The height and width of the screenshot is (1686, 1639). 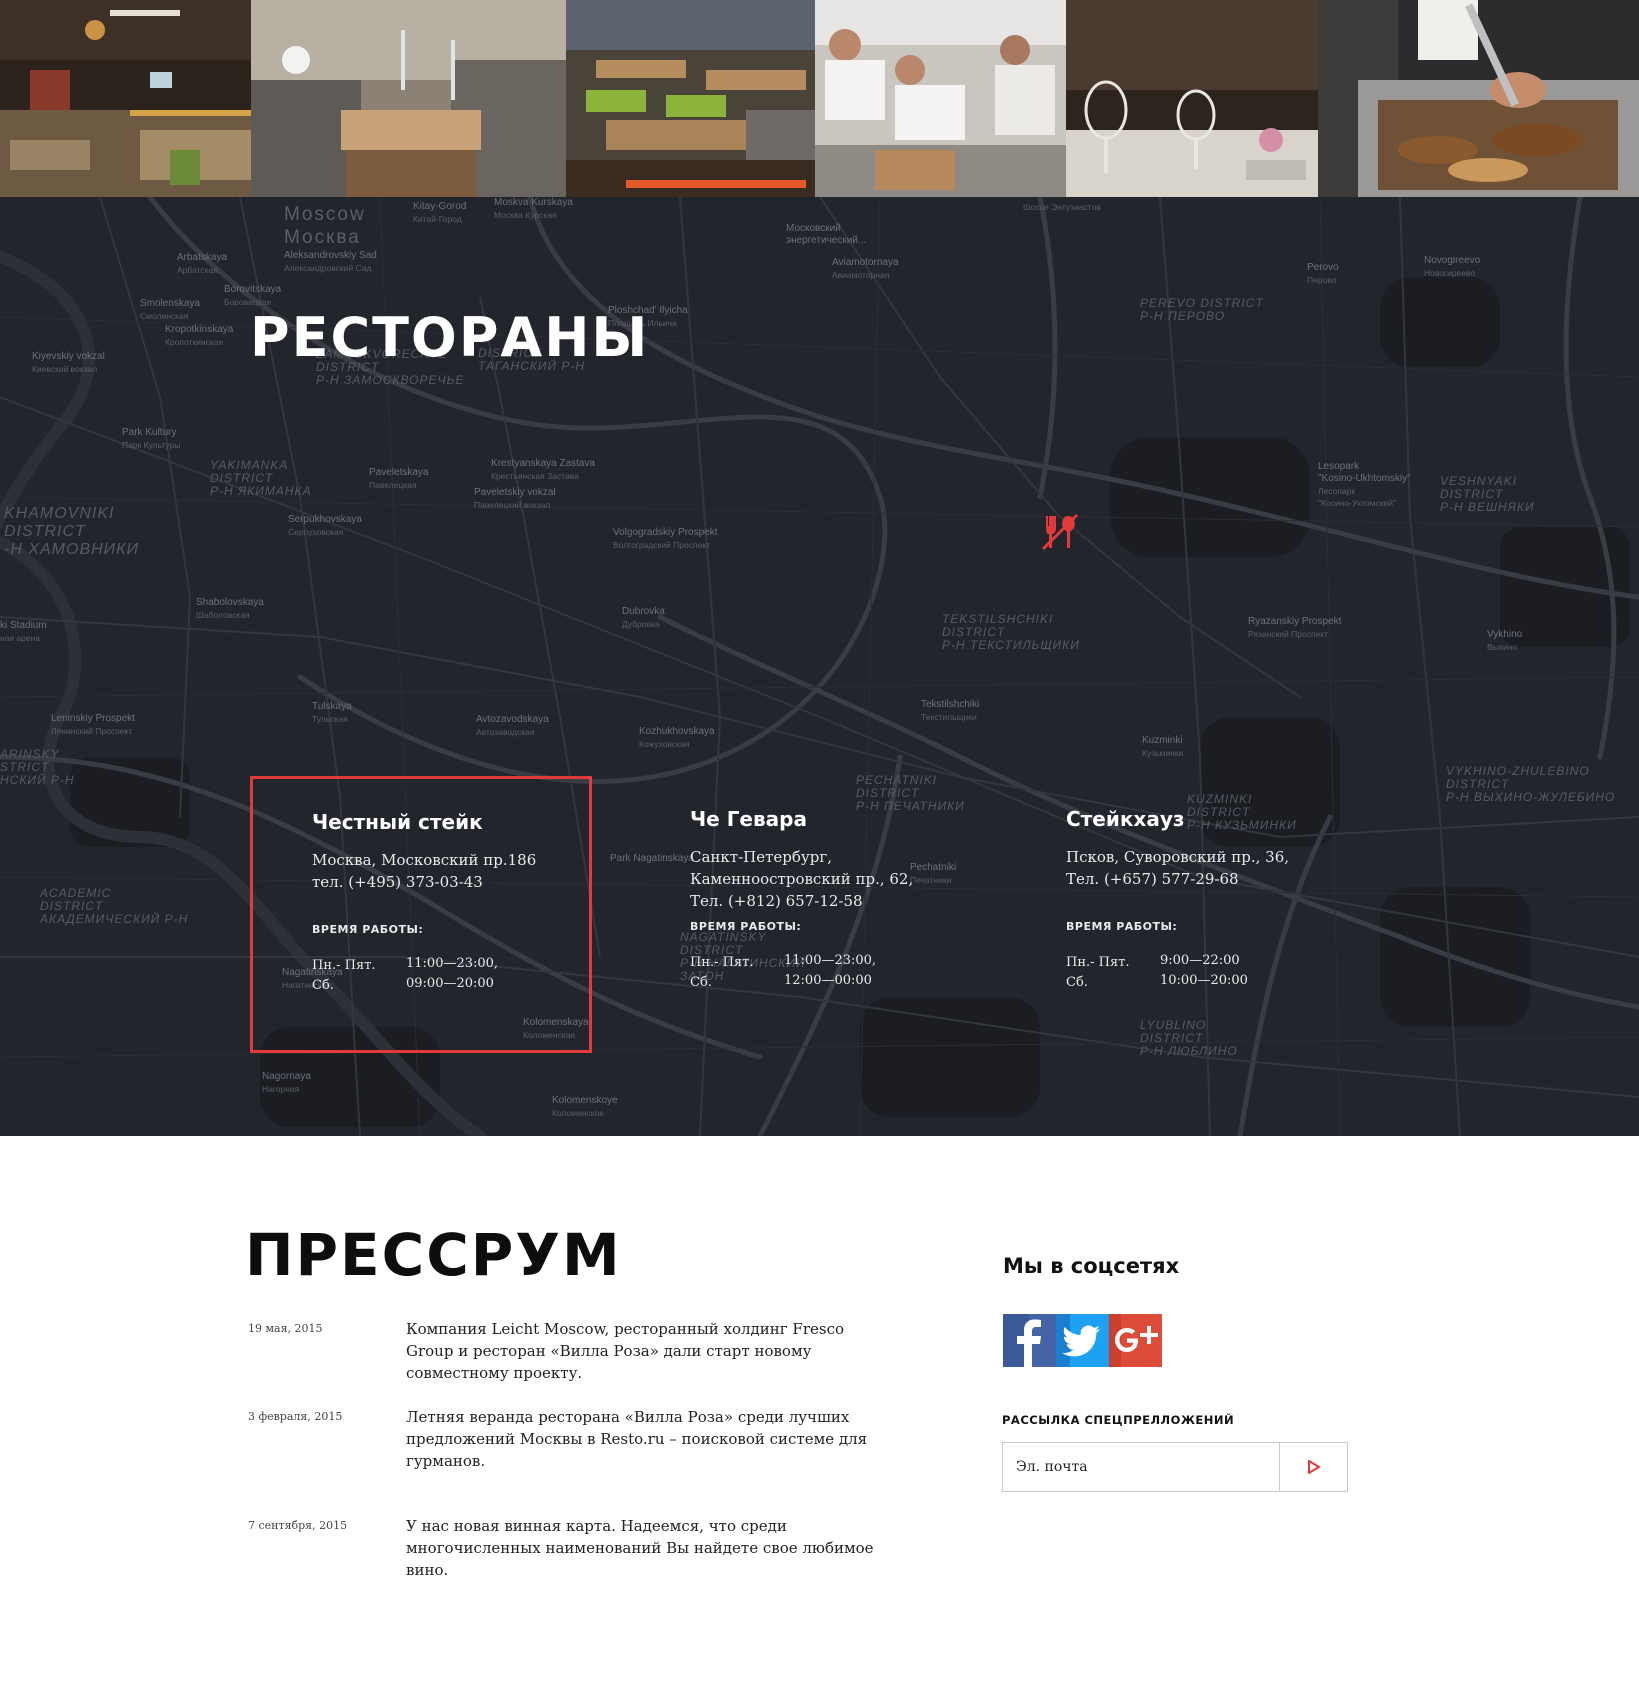 I want to click on map-label-station: Tulskaya Тульская, so click(x=332, y=712).